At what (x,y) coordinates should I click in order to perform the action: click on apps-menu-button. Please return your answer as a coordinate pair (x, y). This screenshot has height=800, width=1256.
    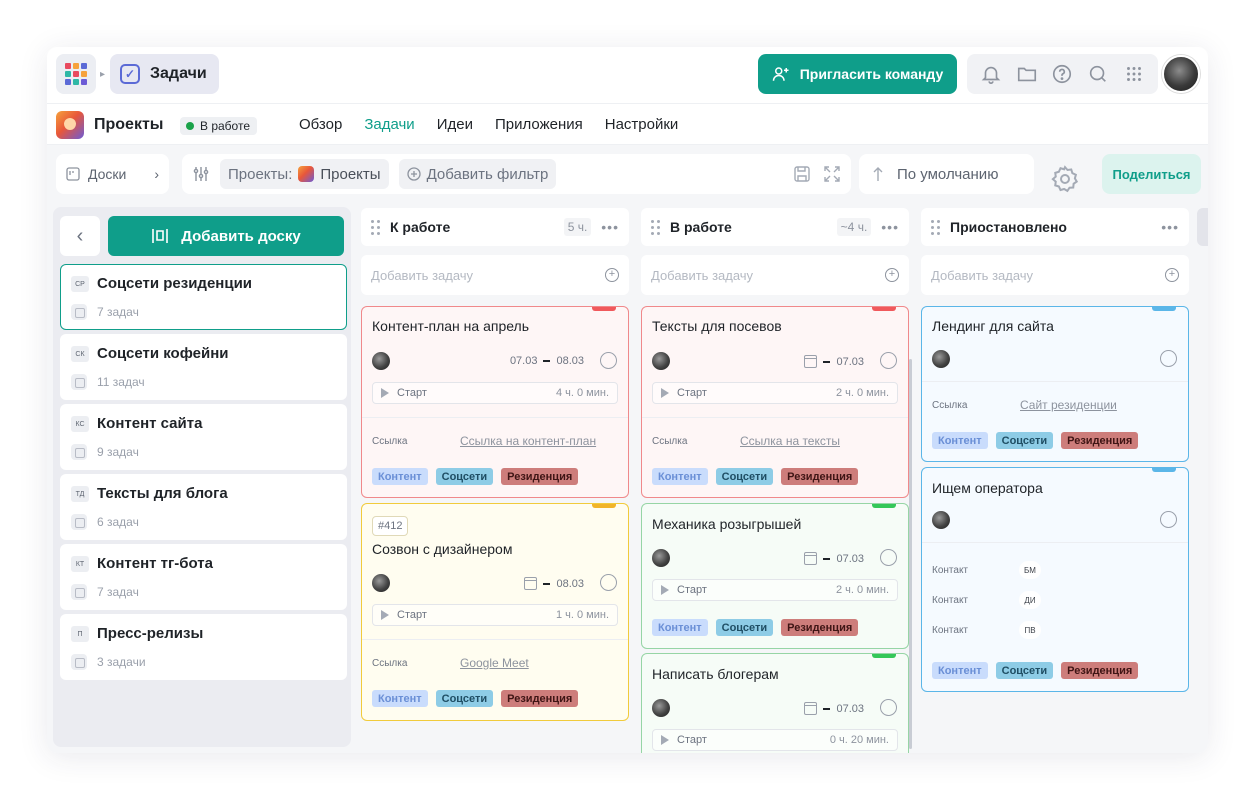
    Looking at the image, I should click on (76, 74).